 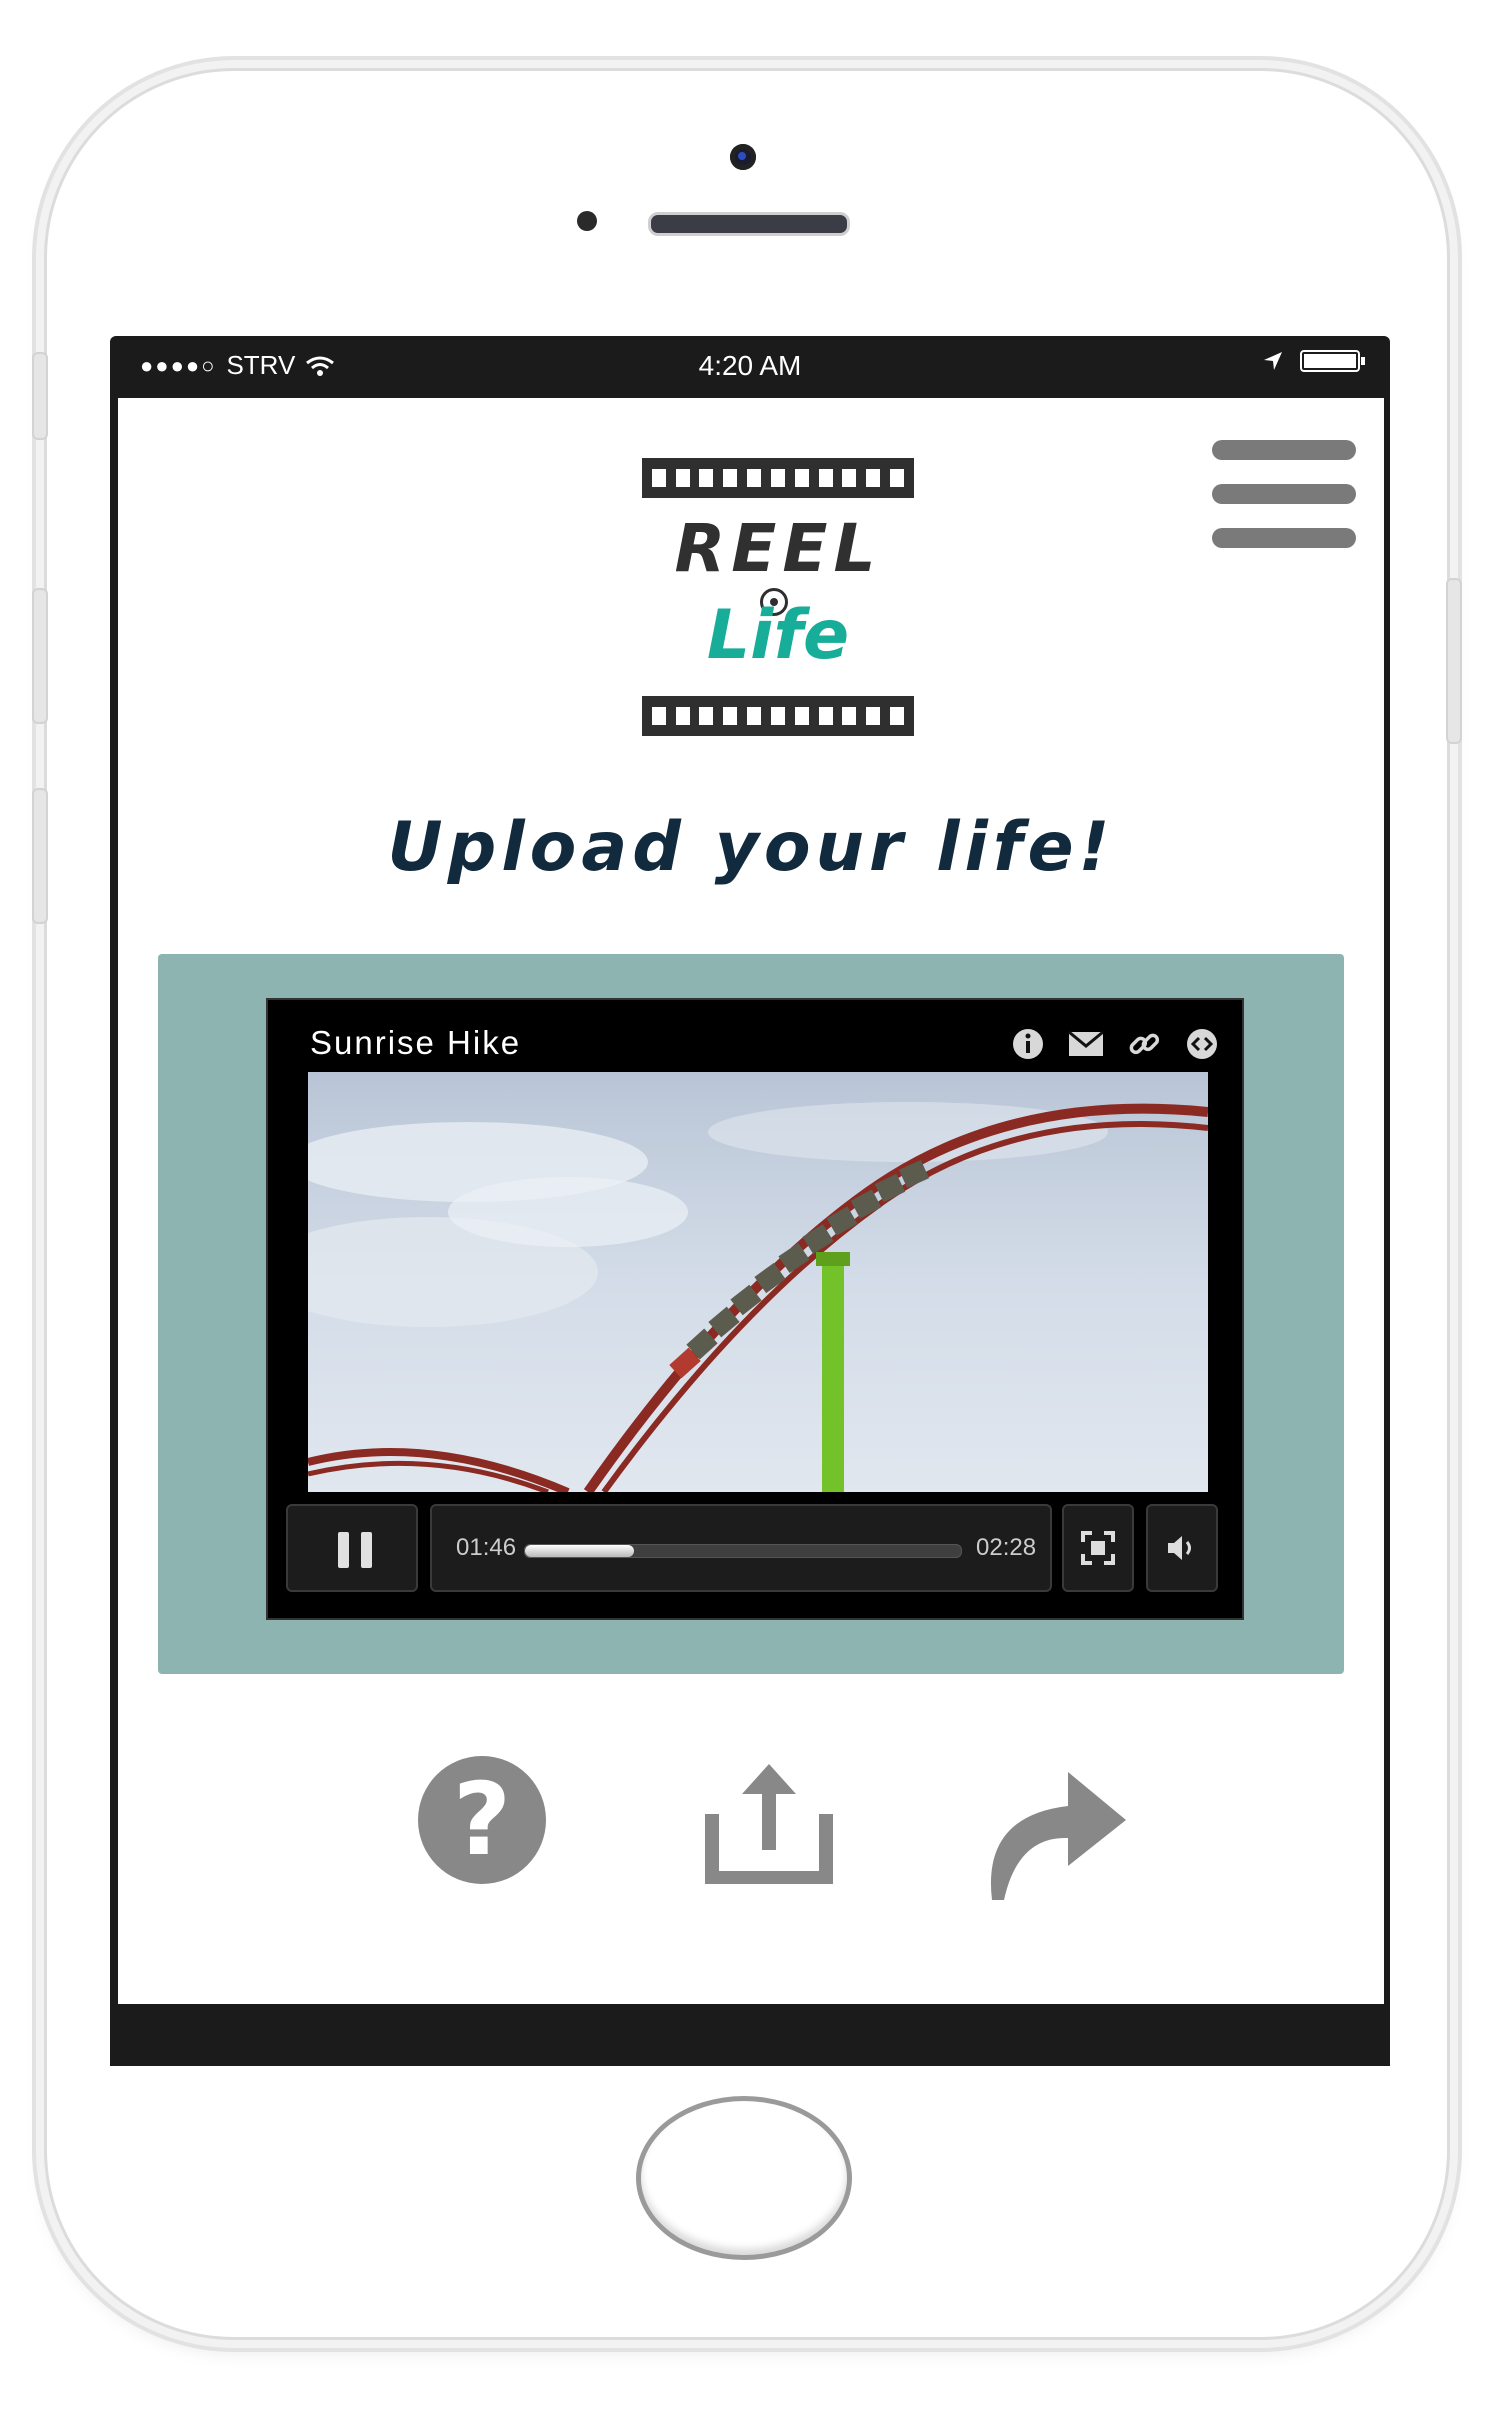 What do you see at coordinates (778, 478) in the screenshot?
I see `film-strip-top` at bounding box center [778, 478].